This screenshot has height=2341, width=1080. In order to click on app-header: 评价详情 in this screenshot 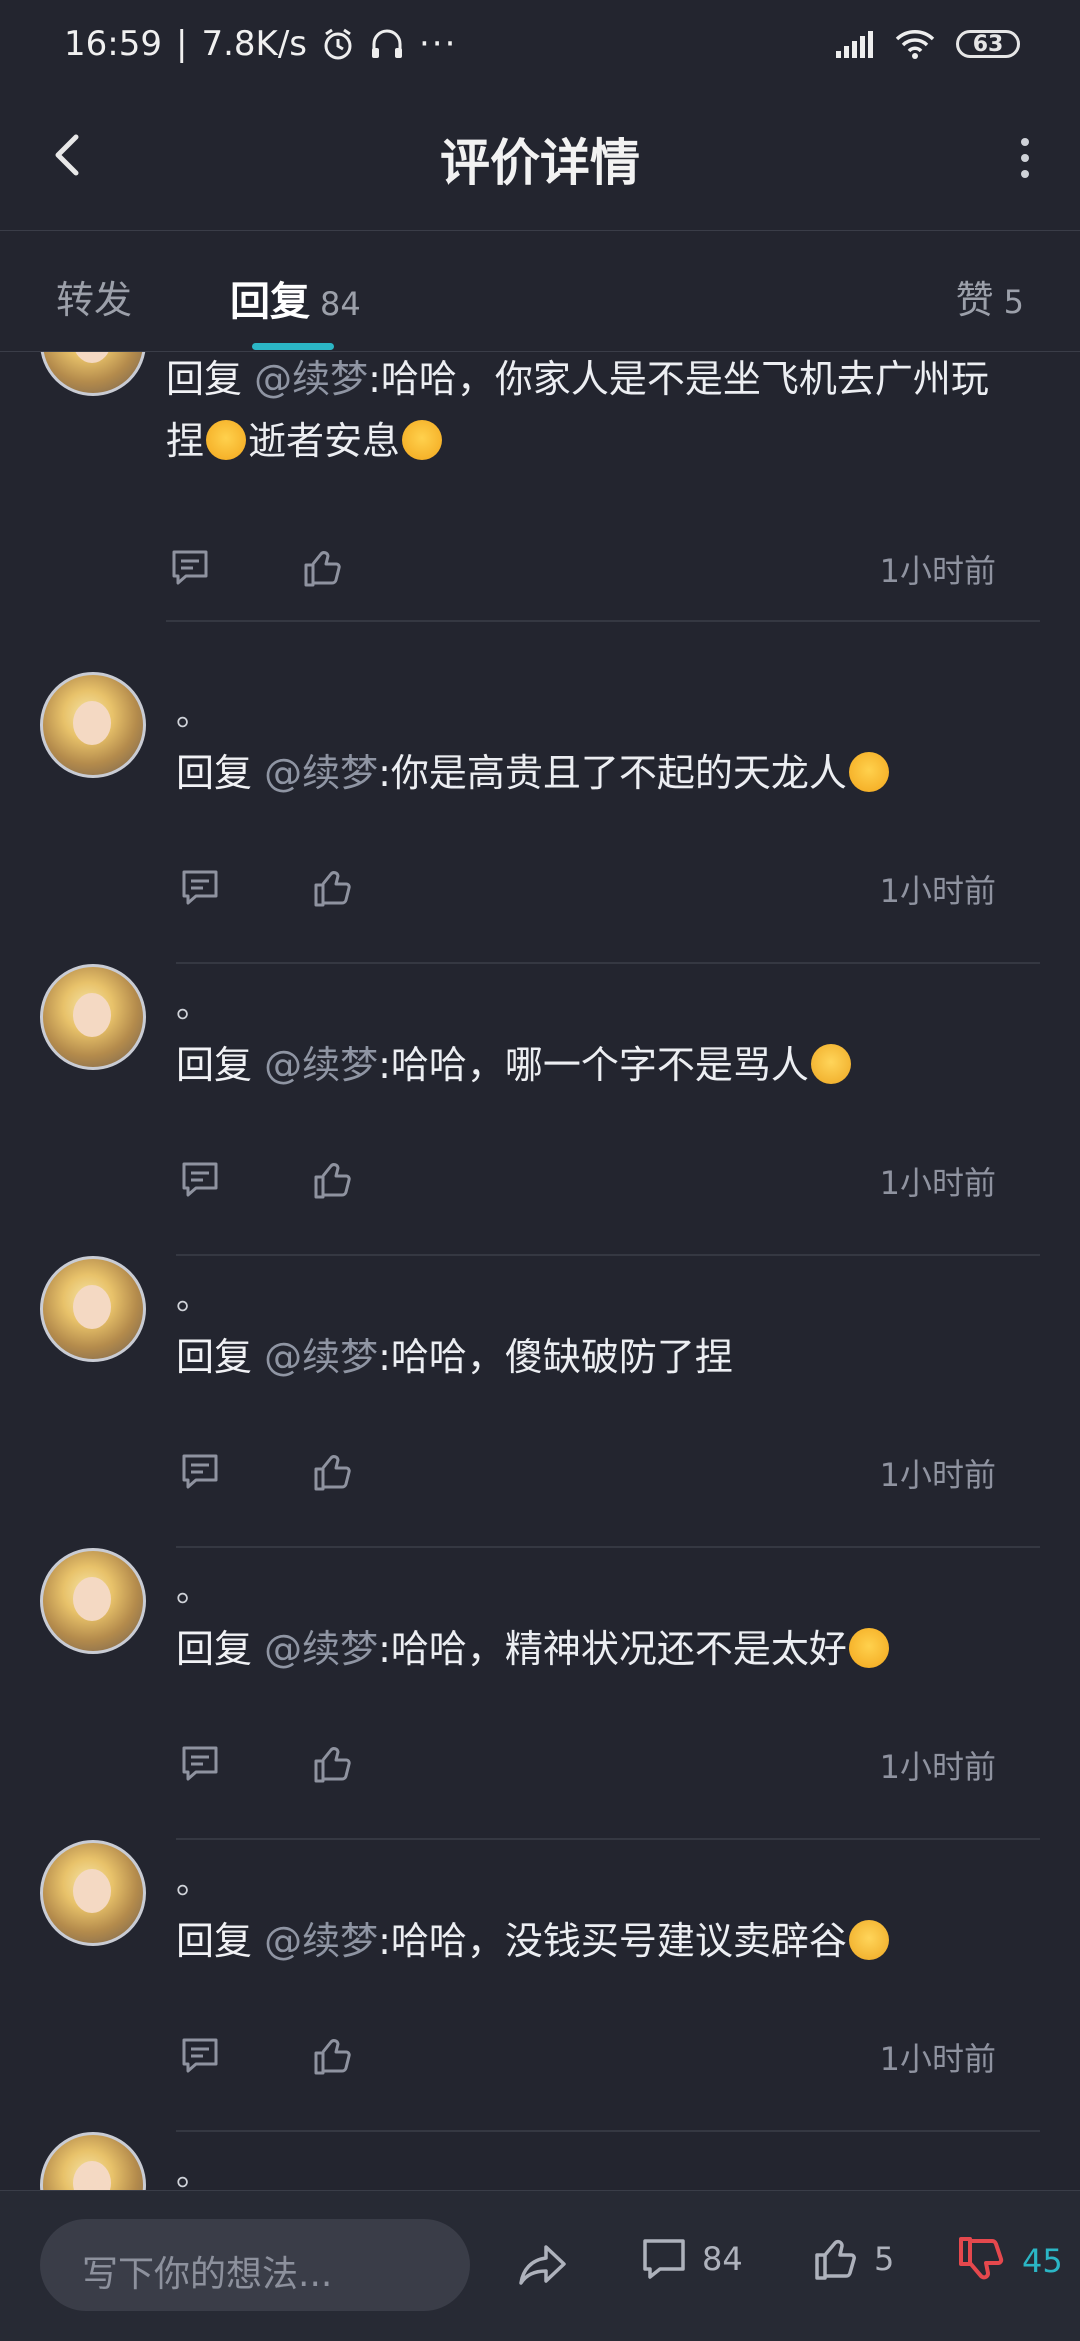, I will do `click(540, 163)`.